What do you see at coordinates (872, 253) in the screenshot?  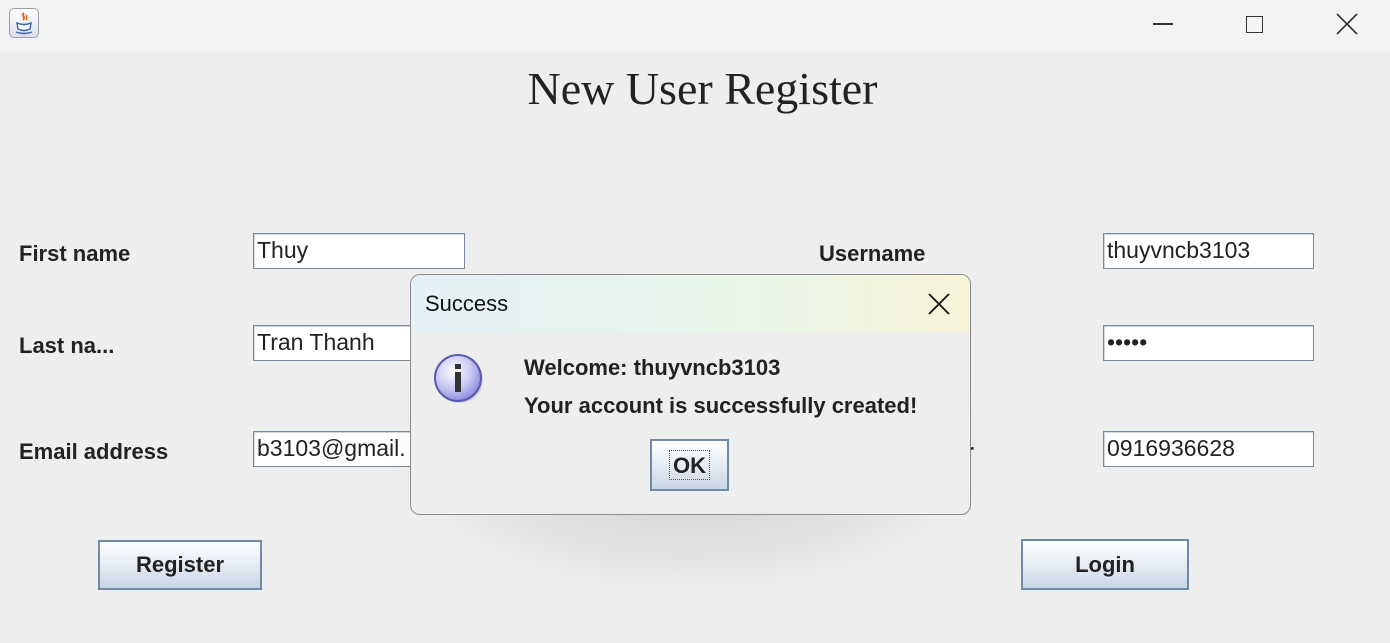 I see `username-label: Username` at bounding box center [872, 253].